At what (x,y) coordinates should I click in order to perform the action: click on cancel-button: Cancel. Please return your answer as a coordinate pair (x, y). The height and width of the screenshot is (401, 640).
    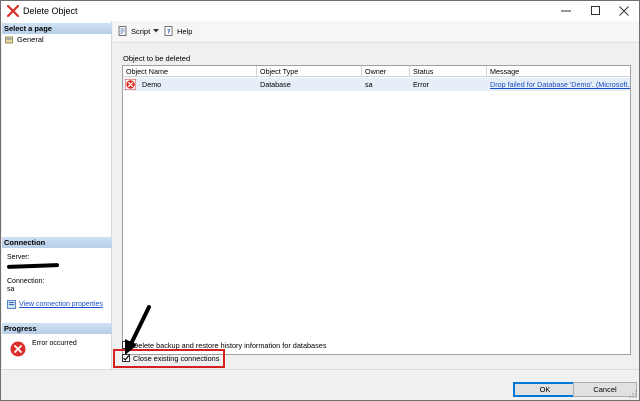
    Looking at the image, I should click on (605, 389).